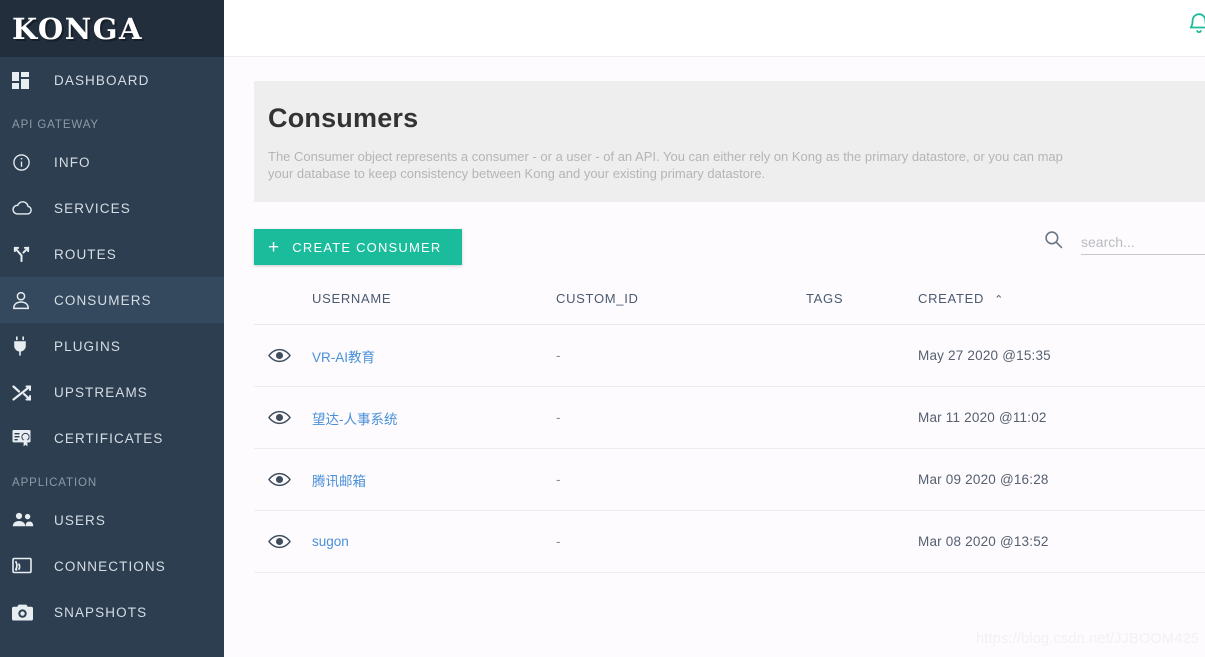  I want to click on table-head: USERNAME CUSTOM_ID TAGS CREATED ⌃, so click(729, 308).